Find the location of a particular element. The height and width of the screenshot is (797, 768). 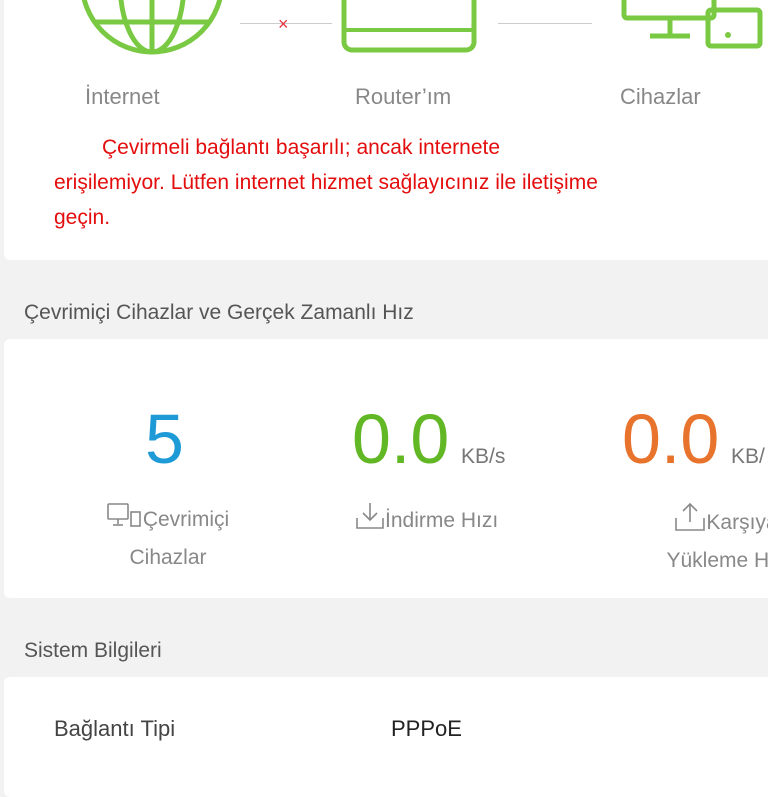

download-speed-label-text: İndirme Hızı is located at coordinates (442, 520).